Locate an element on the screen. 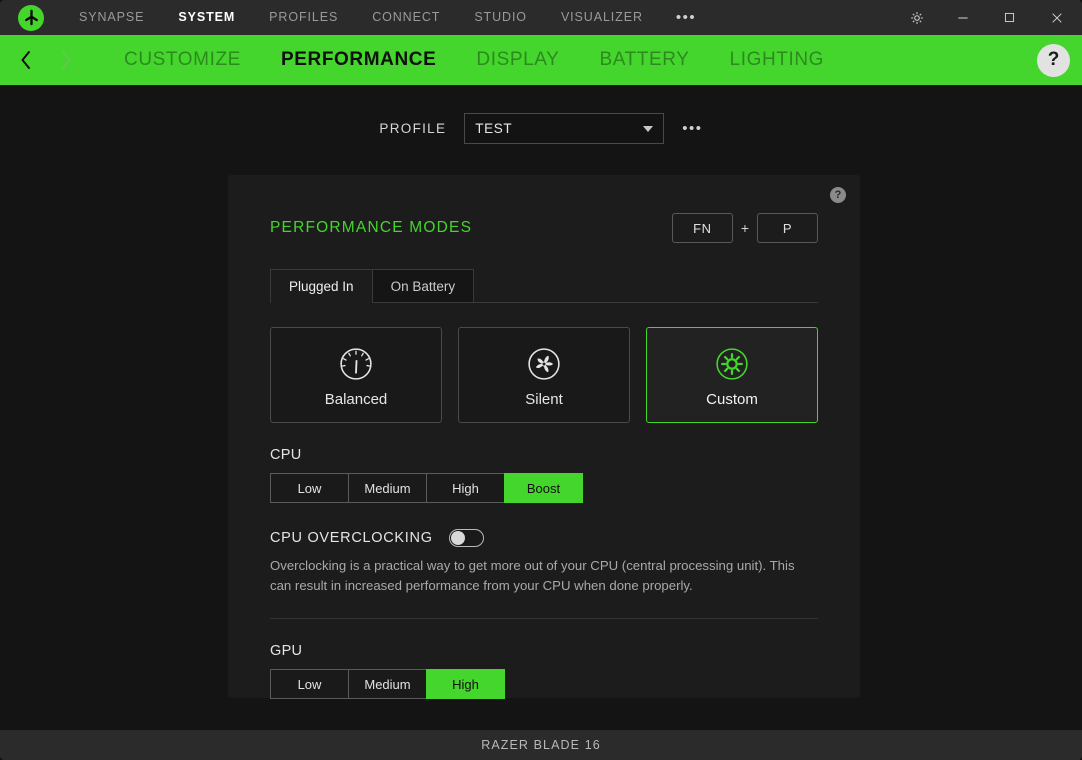 Image resolution: width=1082 pixels, height=760 pixels. mode-card-silent: Silent is located at coordinates (544, 375).